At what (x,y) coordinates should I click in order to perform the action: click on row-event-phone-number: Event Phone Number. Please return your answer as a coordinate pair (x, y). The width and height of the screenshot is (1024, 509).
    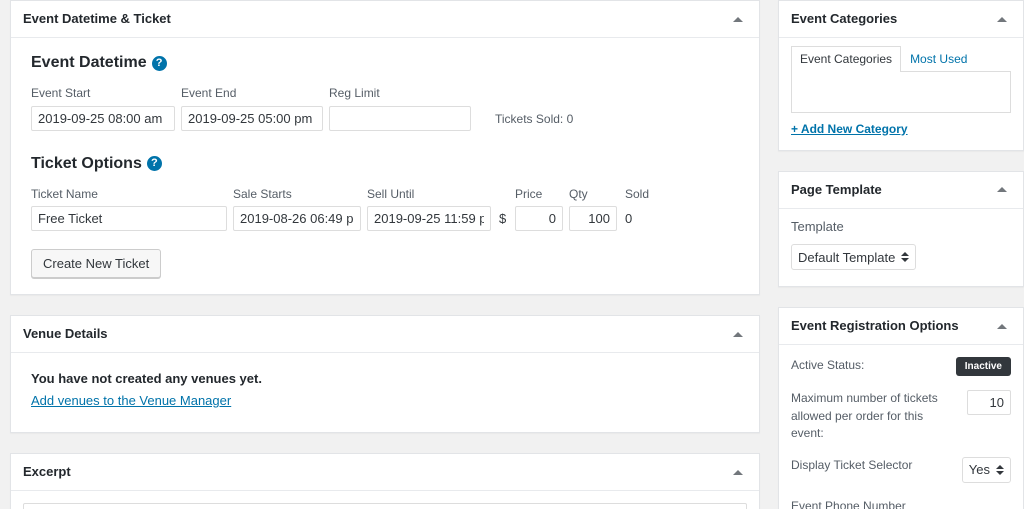
    Looking at the image, I should click on (901, 503).